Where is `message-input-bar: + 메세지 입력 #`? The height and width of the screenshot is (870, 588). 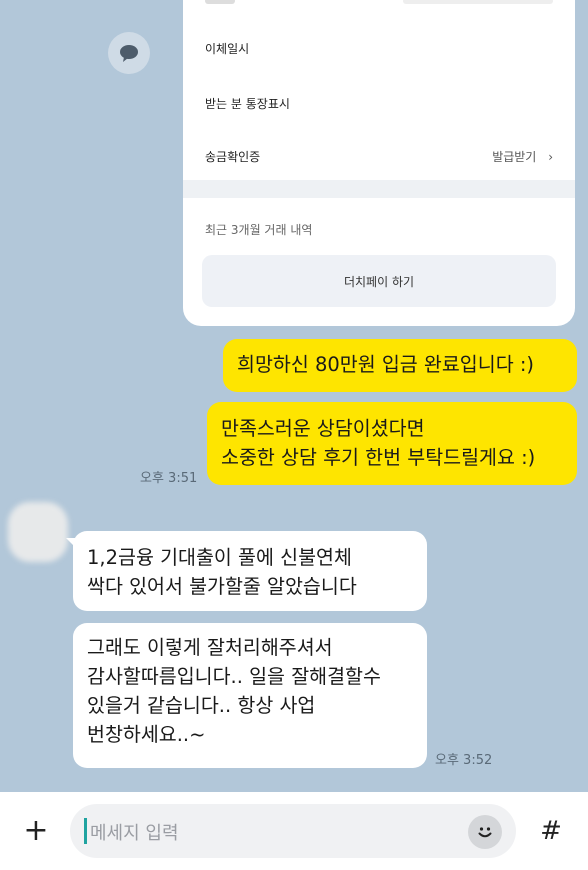 message-input-bar: + 메세지 입력 # is located at coordinates (294, 831).